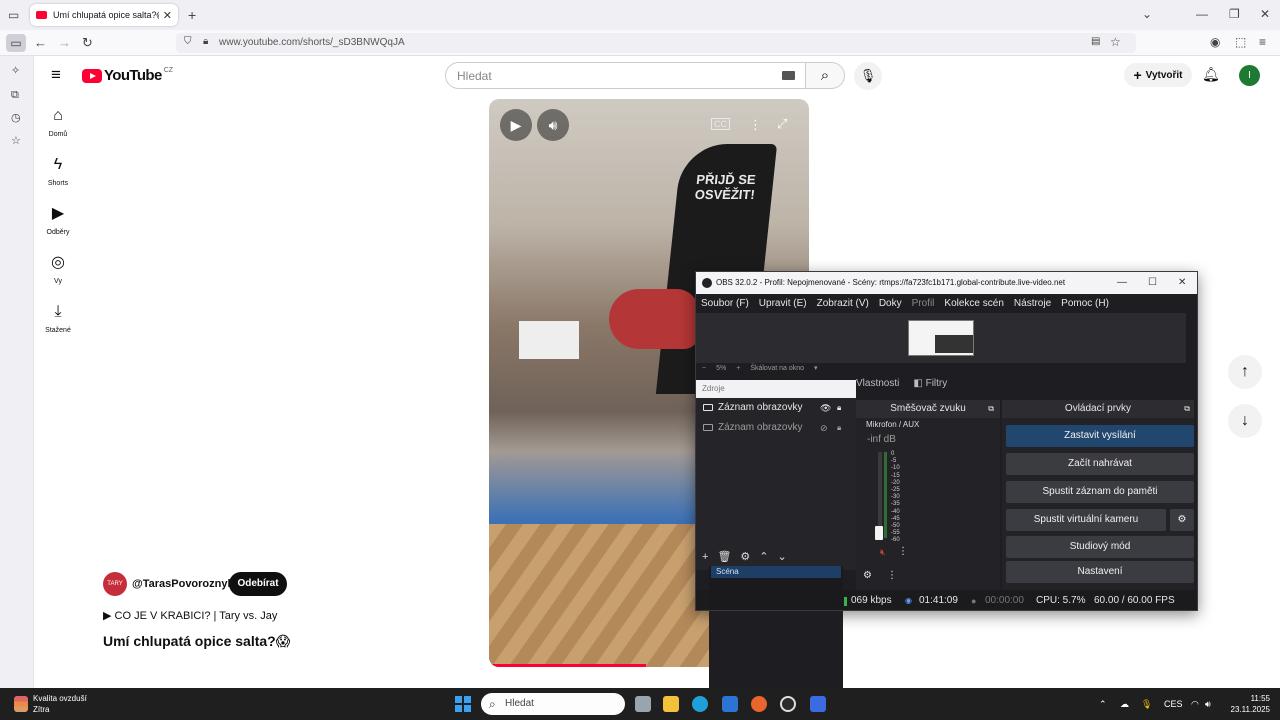 This screenshot has height=720, width=1280. What do you see at coordinates (1208, 704) in the screenshot?
I see `speaker-icon: 🔊︎` at bounding box center [1208, 704].